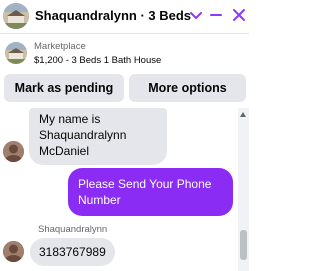 This screenshot has height=271, width=320. I want to click on scroll-up-arrow-icon, so click(243, 114).